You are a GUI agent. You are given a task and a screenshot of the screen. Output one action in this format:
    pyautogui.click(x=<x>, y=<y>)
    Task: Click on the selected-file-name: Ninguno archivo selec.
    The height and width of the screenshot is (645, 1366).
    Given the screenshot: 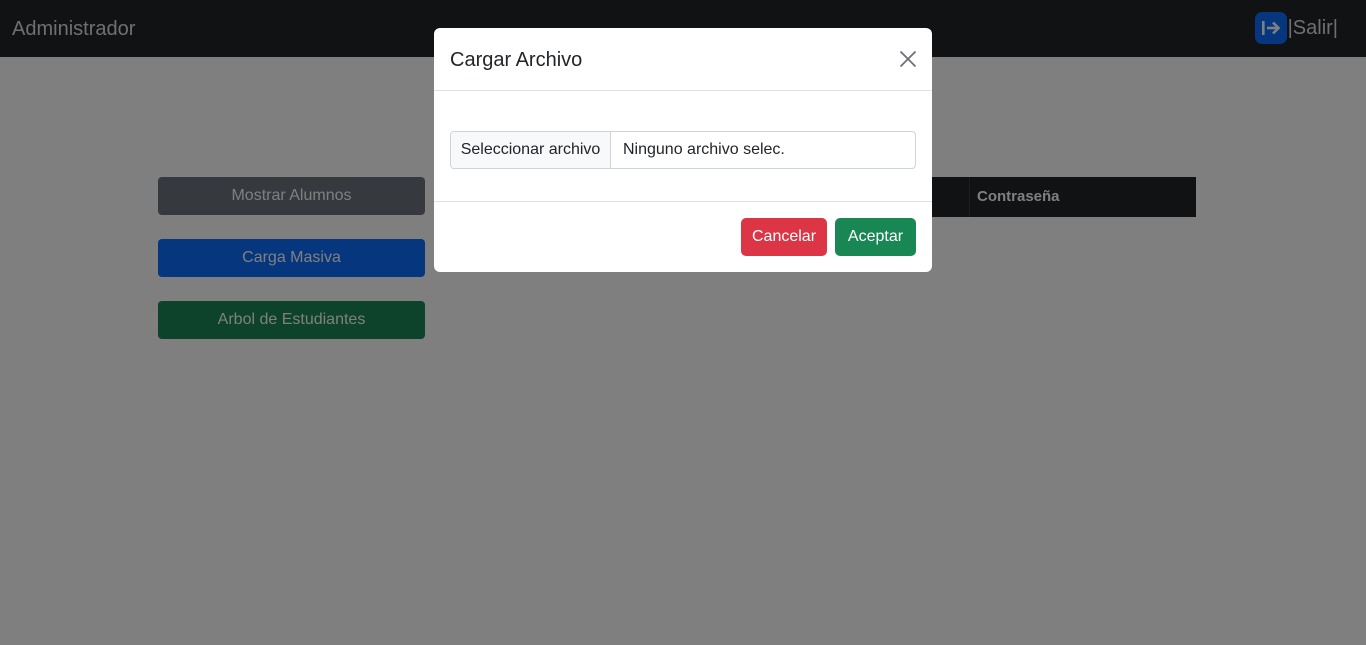 What is the action you would take?
    pyautogui.click(x=704, y=149)
    